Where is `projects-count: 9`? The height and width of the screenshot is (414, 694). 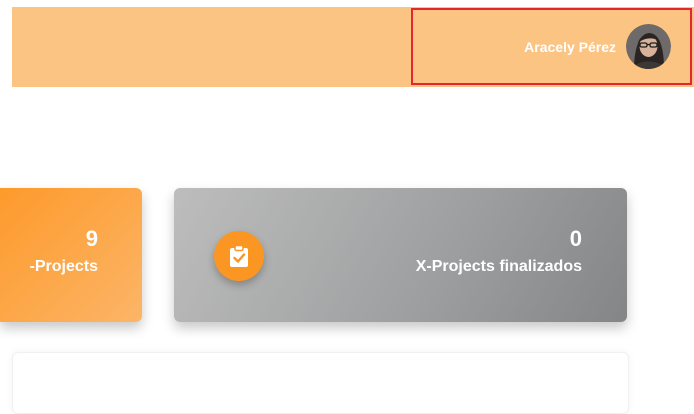 projects-count: 9 is located at coordinates (91, 238).